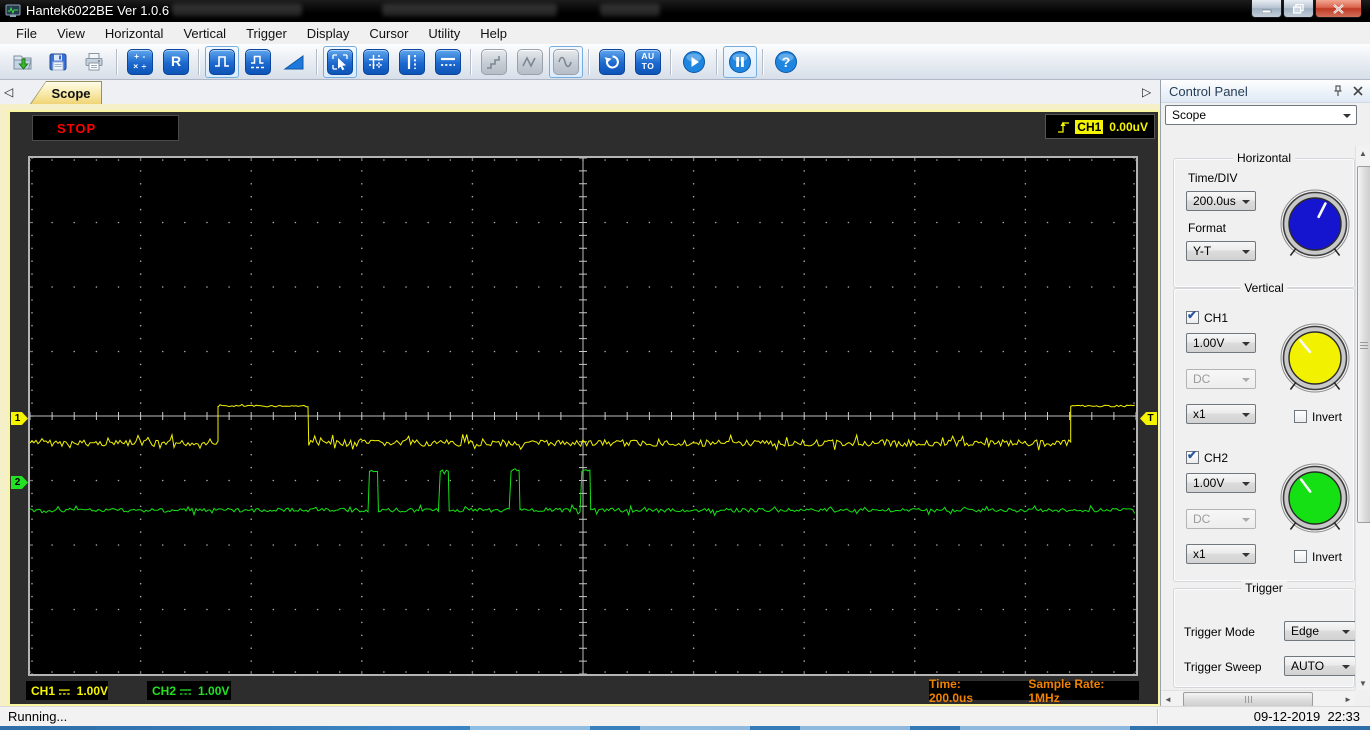  I want to click on autoset-button: AU TO, so click(648, 62).